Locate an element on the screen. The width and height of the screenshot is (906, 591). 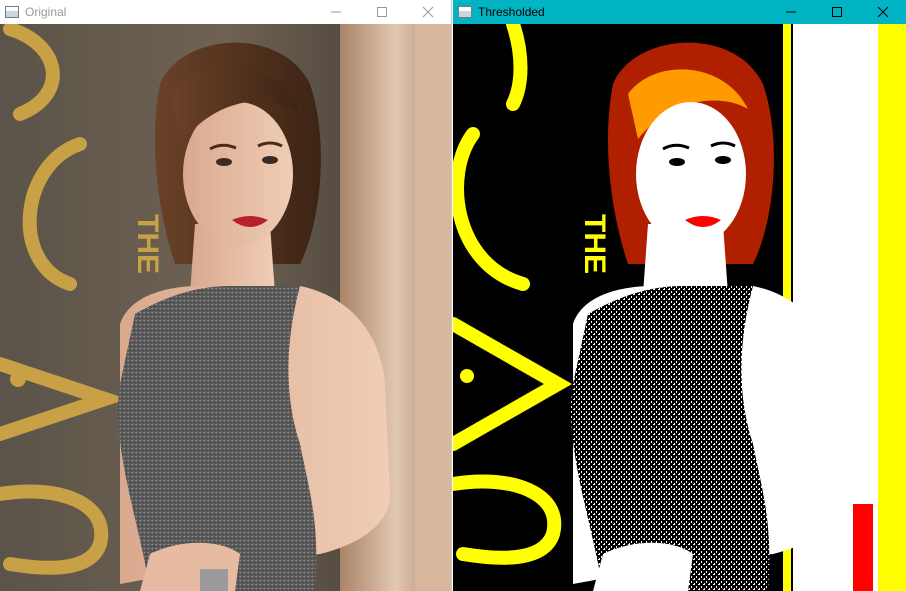
window-title: Original is located at coordinates (46, 12).